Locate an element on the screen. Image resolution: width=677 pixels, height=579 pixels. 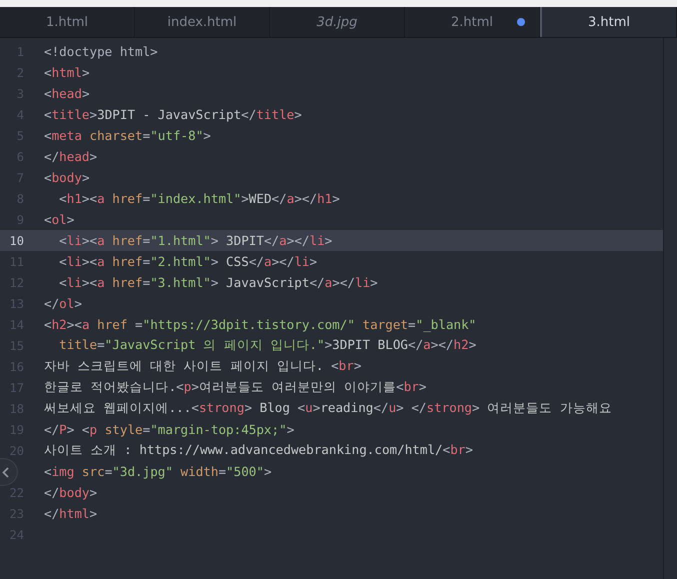
line-number: 10 is located at coordinates (16, 241).